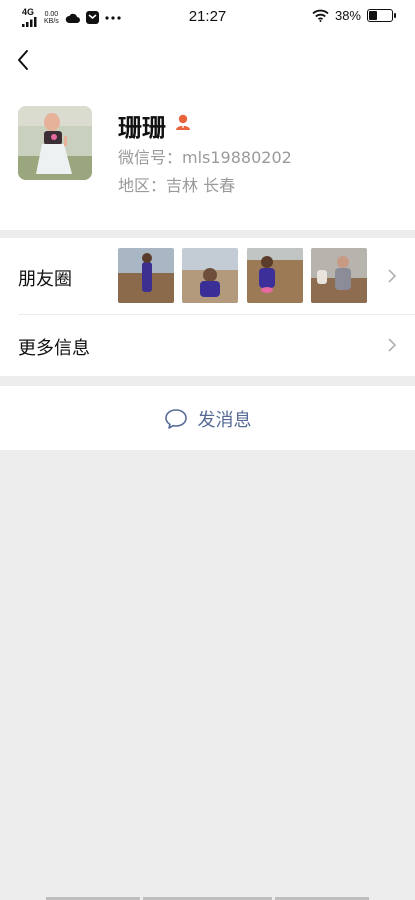 Image resolution: width=415 pixels, height=900 pixels. I want to click on moments-row: 朋友圈, so click(207, 276).